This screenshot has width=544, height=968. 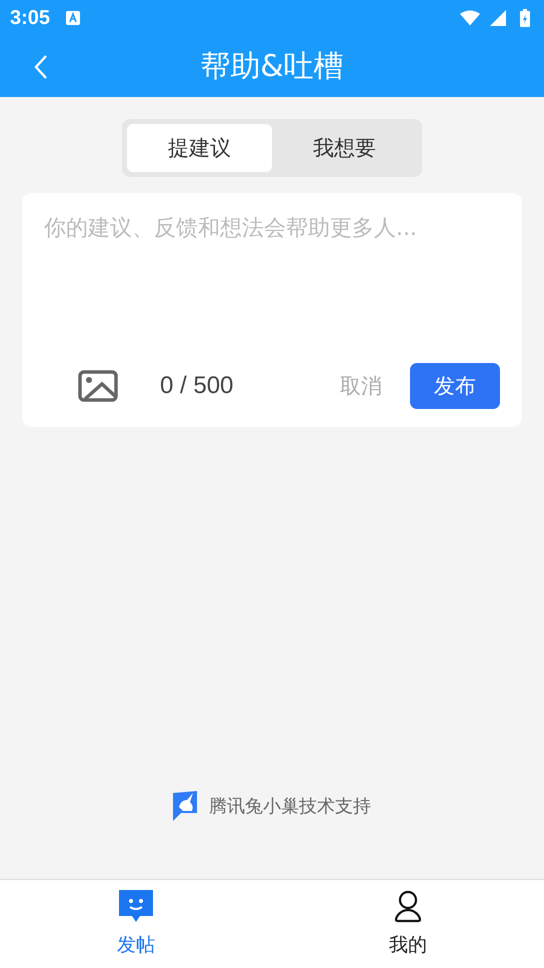 I want to click on nav-tab: 我的, so click(x=408, y=924).